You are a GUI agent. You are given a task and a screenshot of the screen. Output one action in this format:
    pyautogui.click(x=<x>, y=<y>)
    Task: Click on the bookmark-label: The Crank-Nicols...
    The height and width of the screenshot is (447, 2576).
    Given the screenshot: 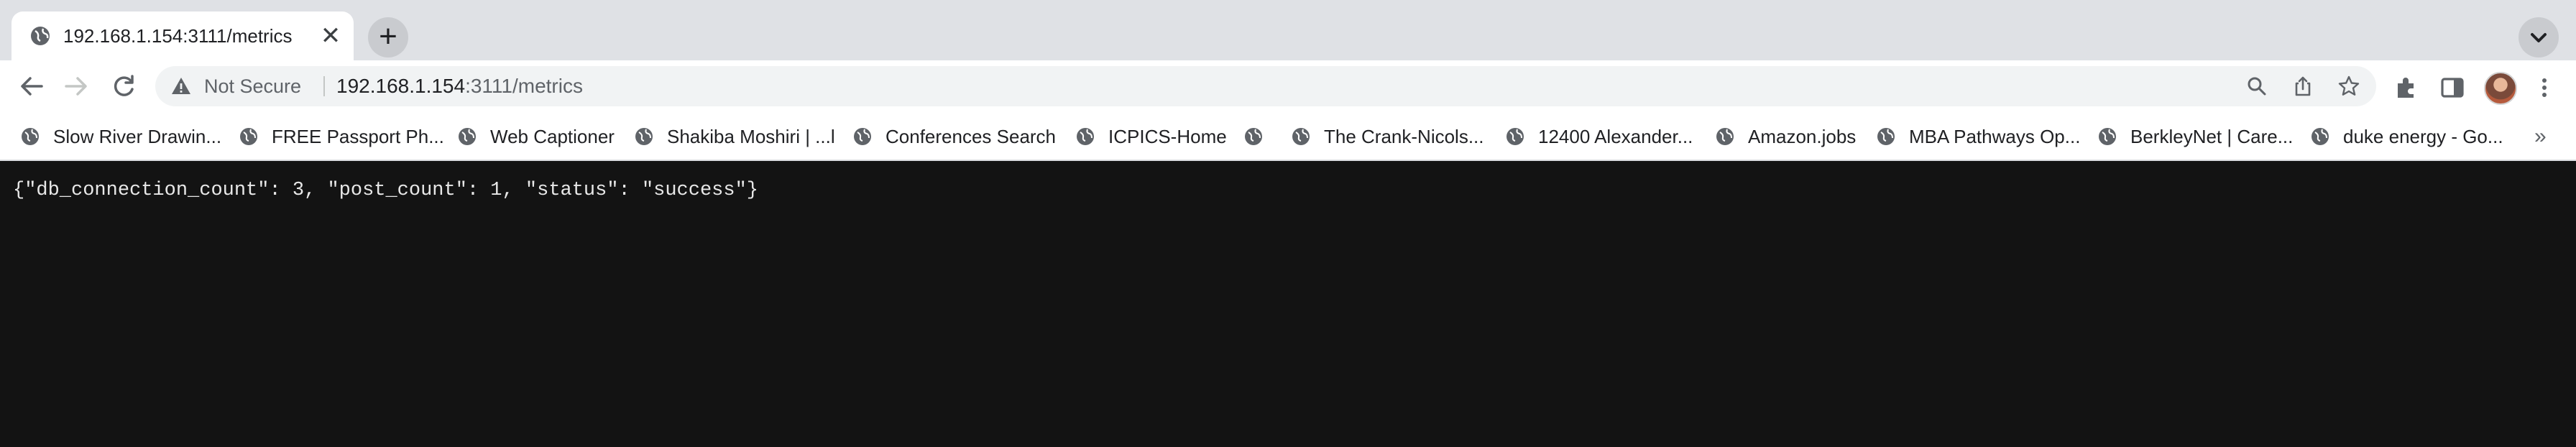 What is the action you would take?
    pyautogui.click(x=1404, y=136)
    